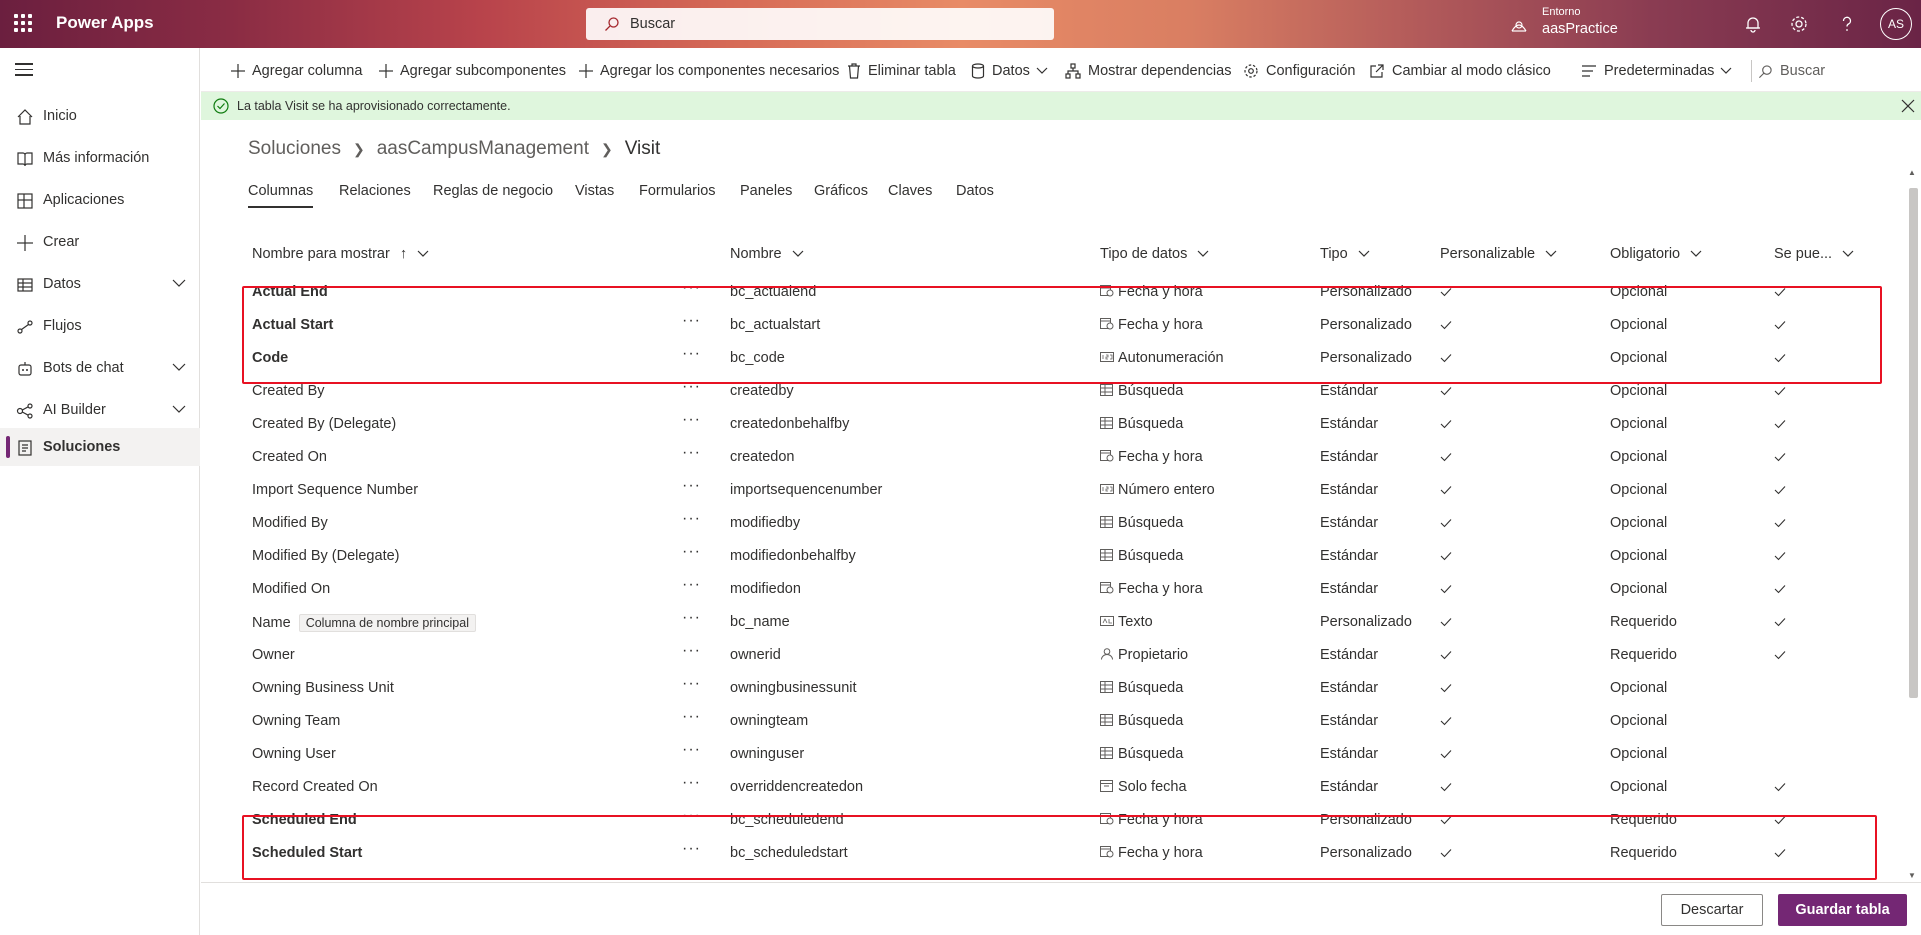  Describe the element at coordinates (294, 754) in the screenshot. I see `cell-display-name: Owning User` at that location.